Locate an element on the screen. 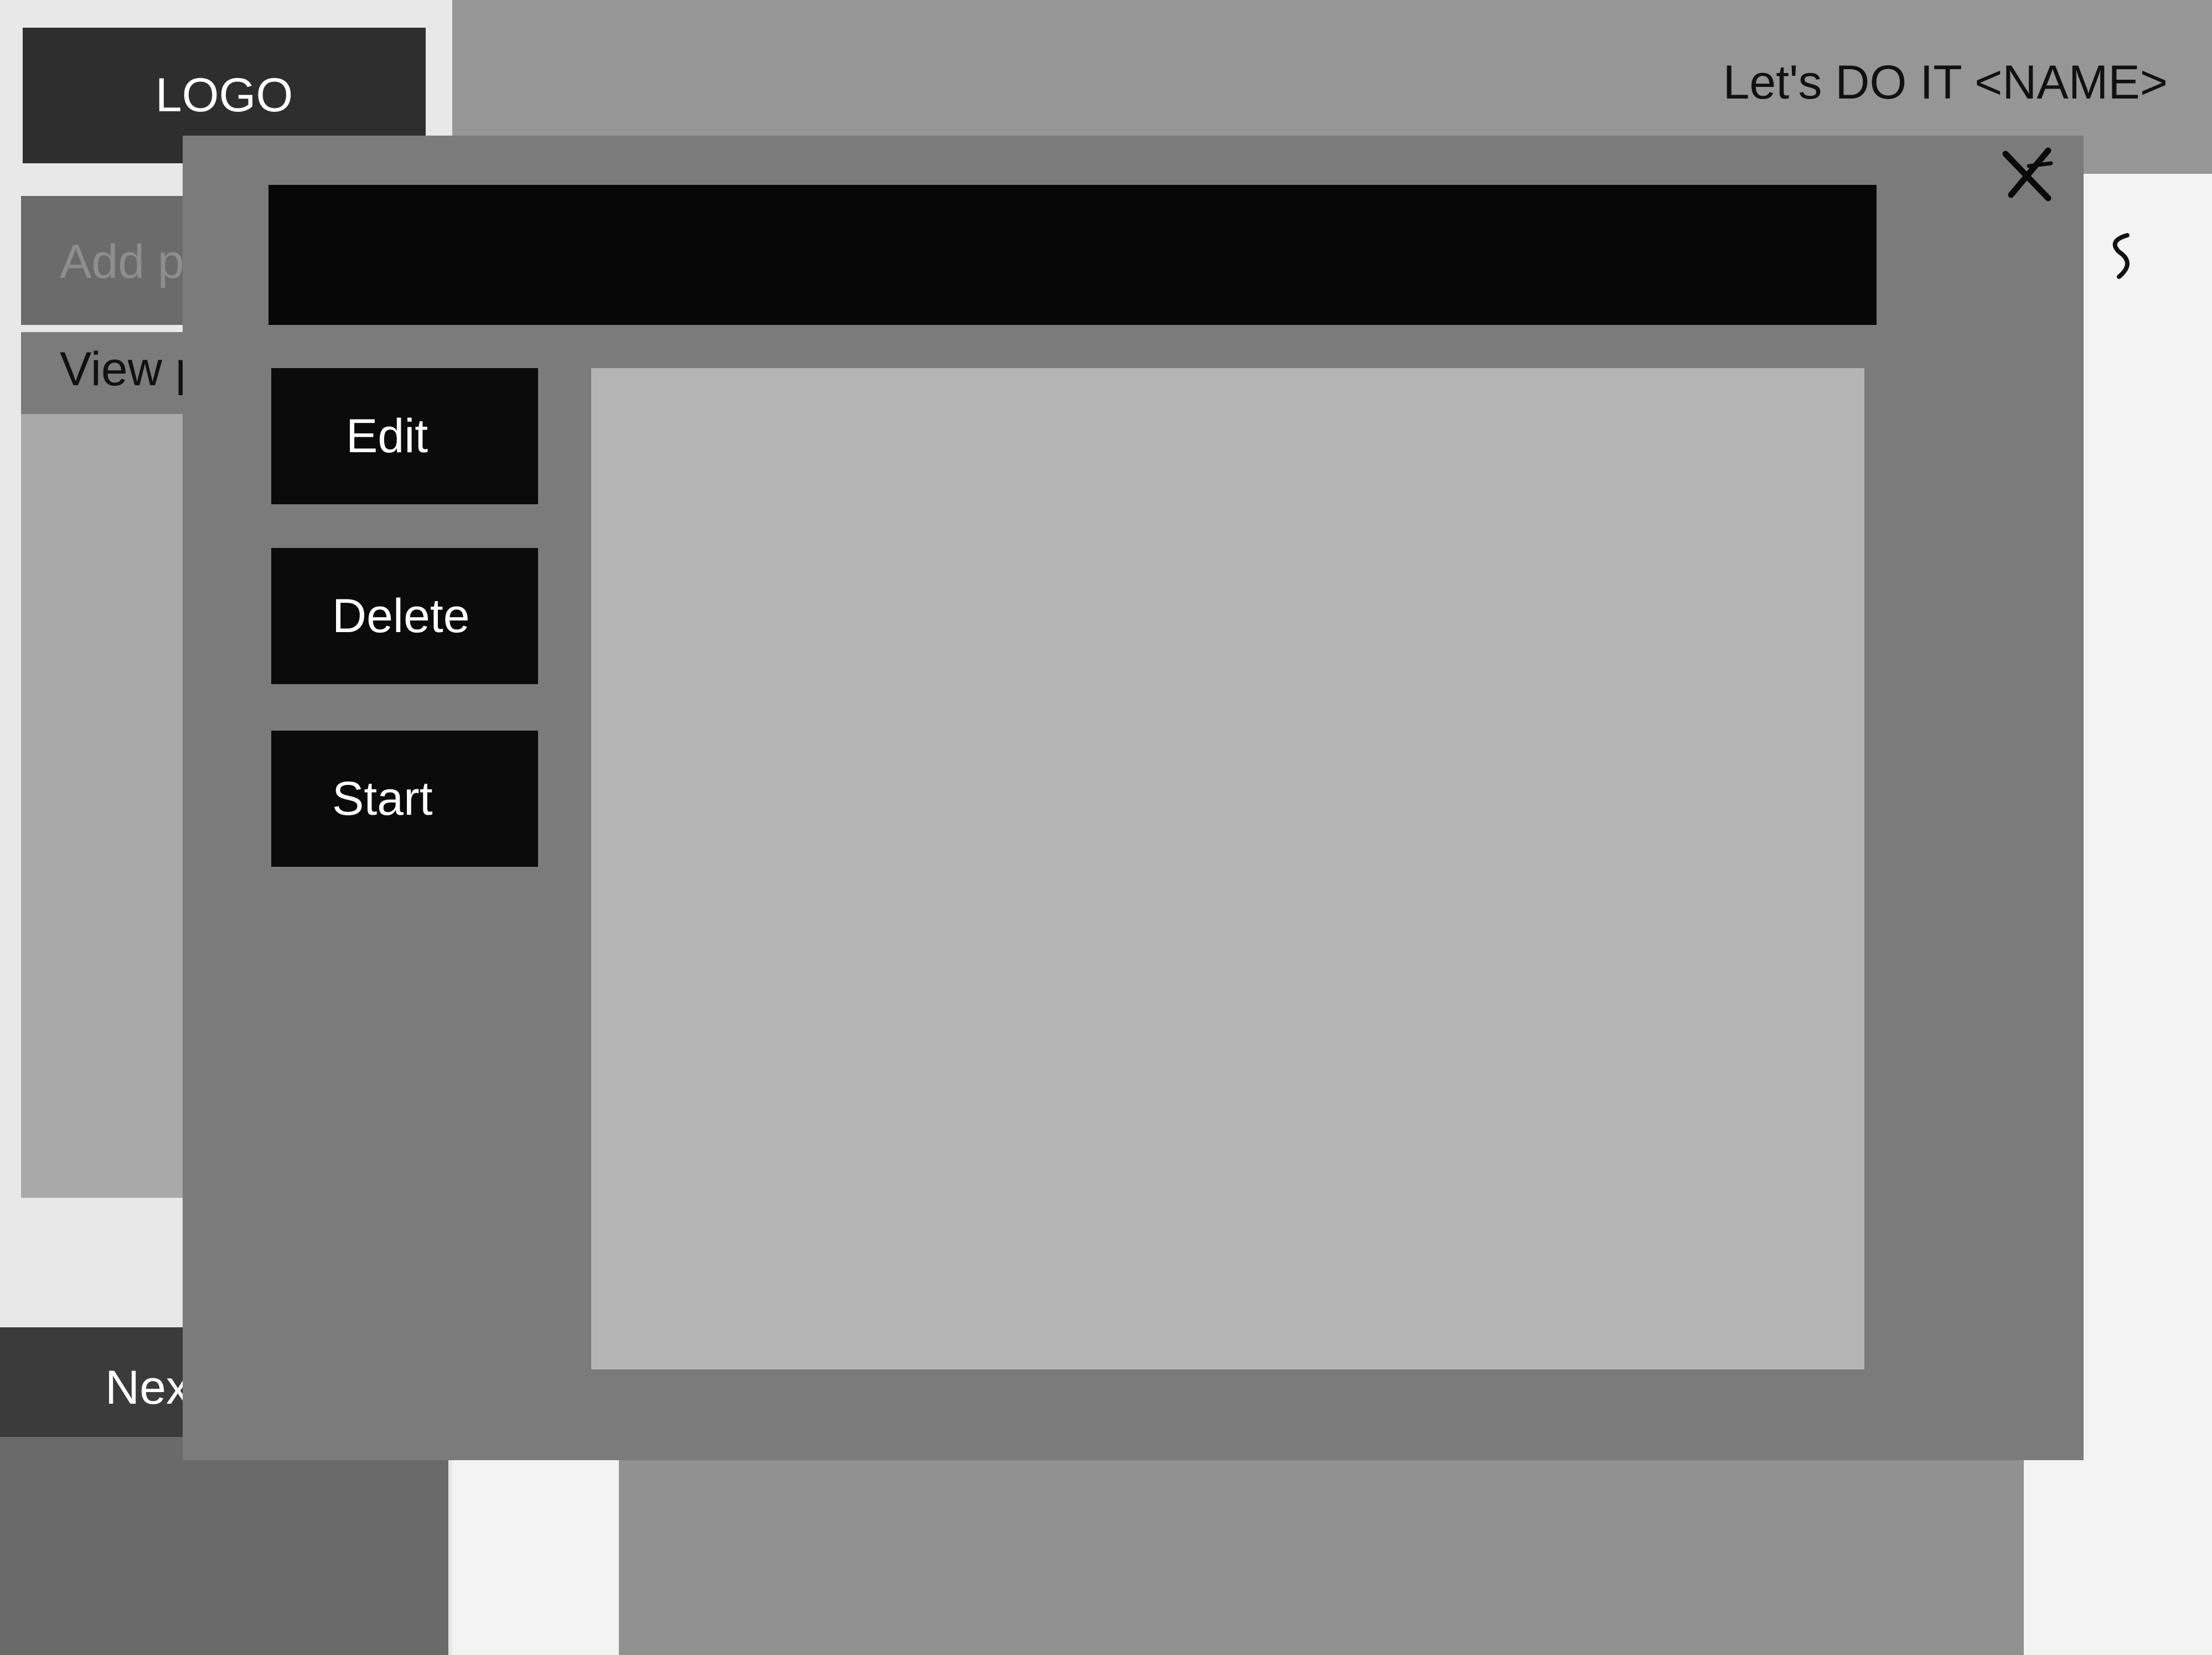 The height and width of the screenshot is (1655, 2212). add-item-placeholder: Add p is located at coordinates (122, 261).